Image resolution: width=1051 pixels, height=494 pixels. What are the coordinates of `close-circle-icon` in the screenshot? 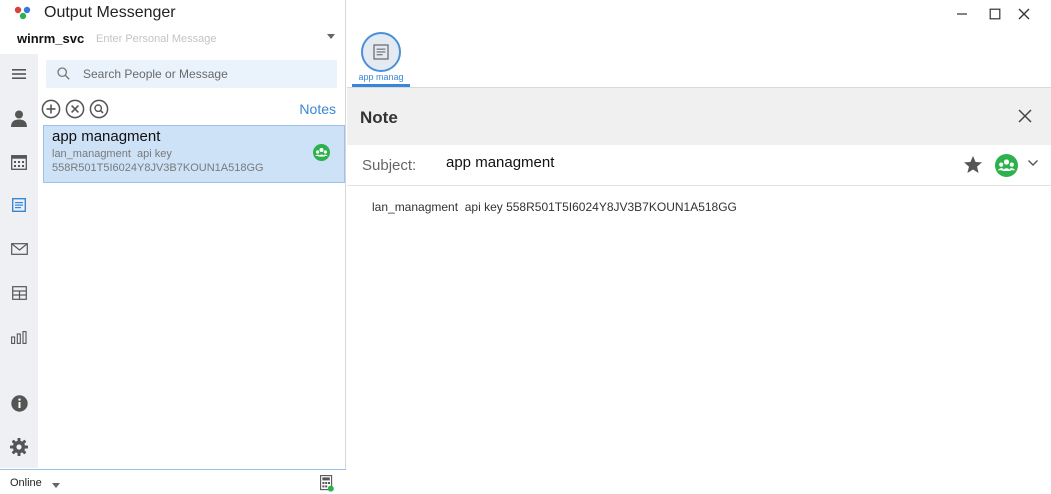 It's located at (75, 109).